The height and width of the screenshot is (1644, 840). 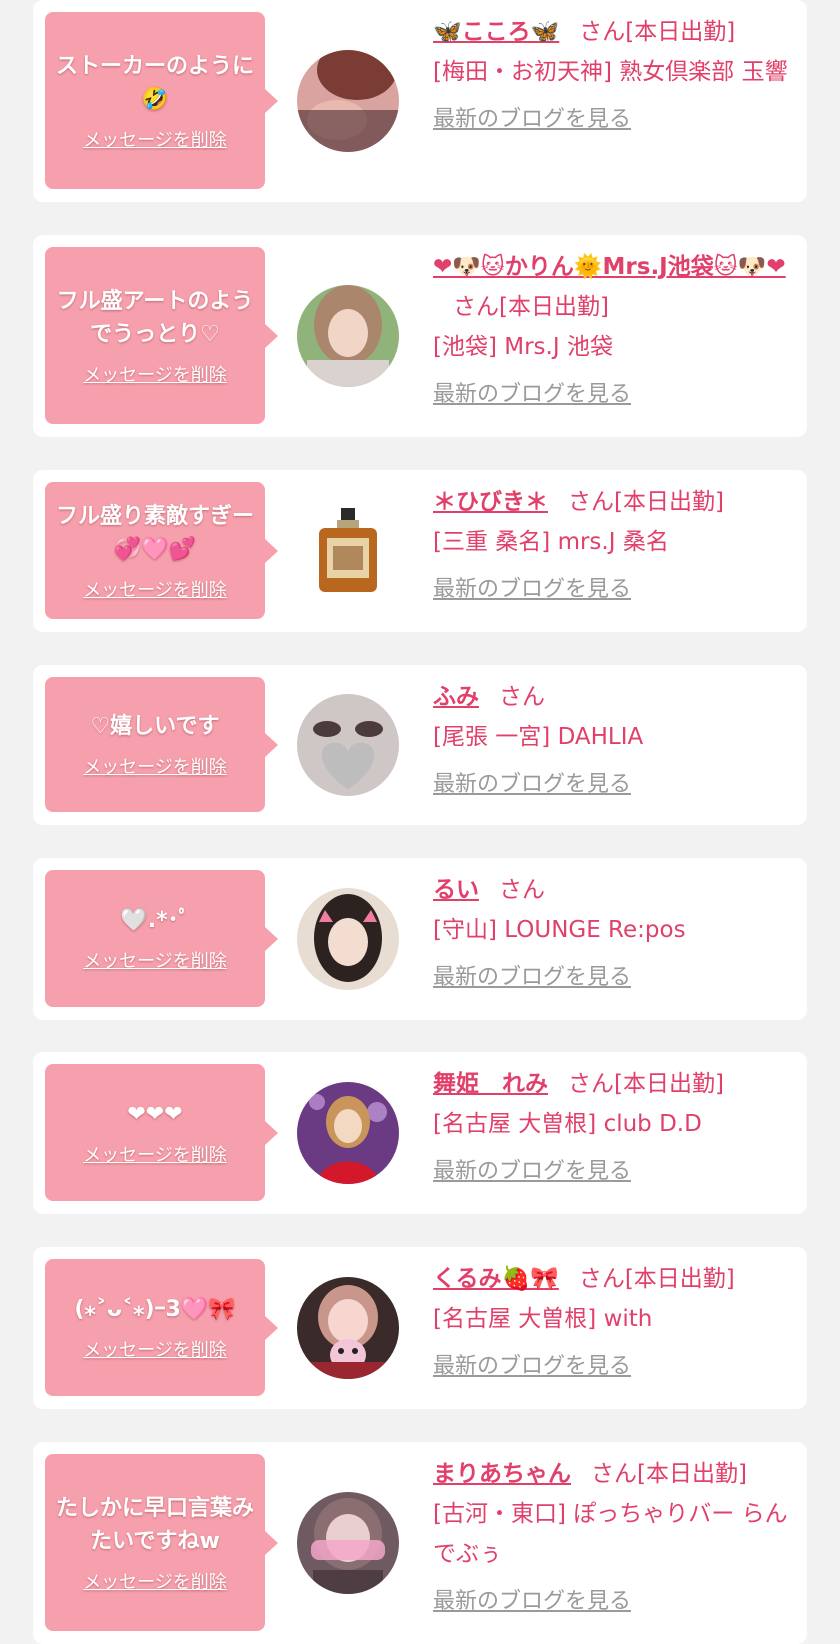 I want to click on message-text: 🤍.*･ﾟ, so click(x=155, y=920).